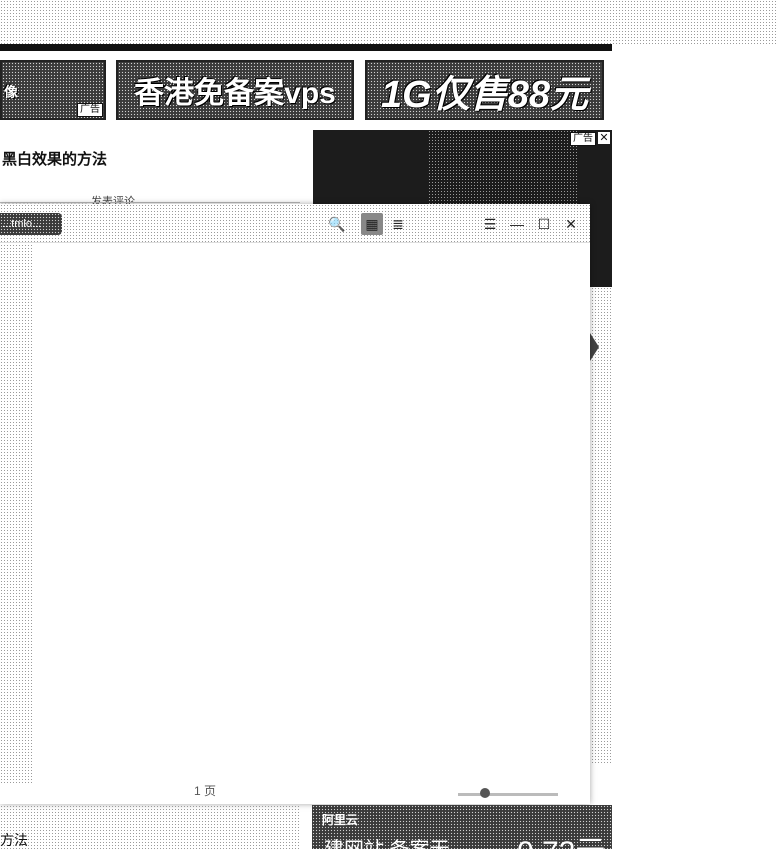 The image size is (776, 850). Describe the element at coordinates (544, 224) in the screenshot. I see `maximize-icon: ☐` at that location.